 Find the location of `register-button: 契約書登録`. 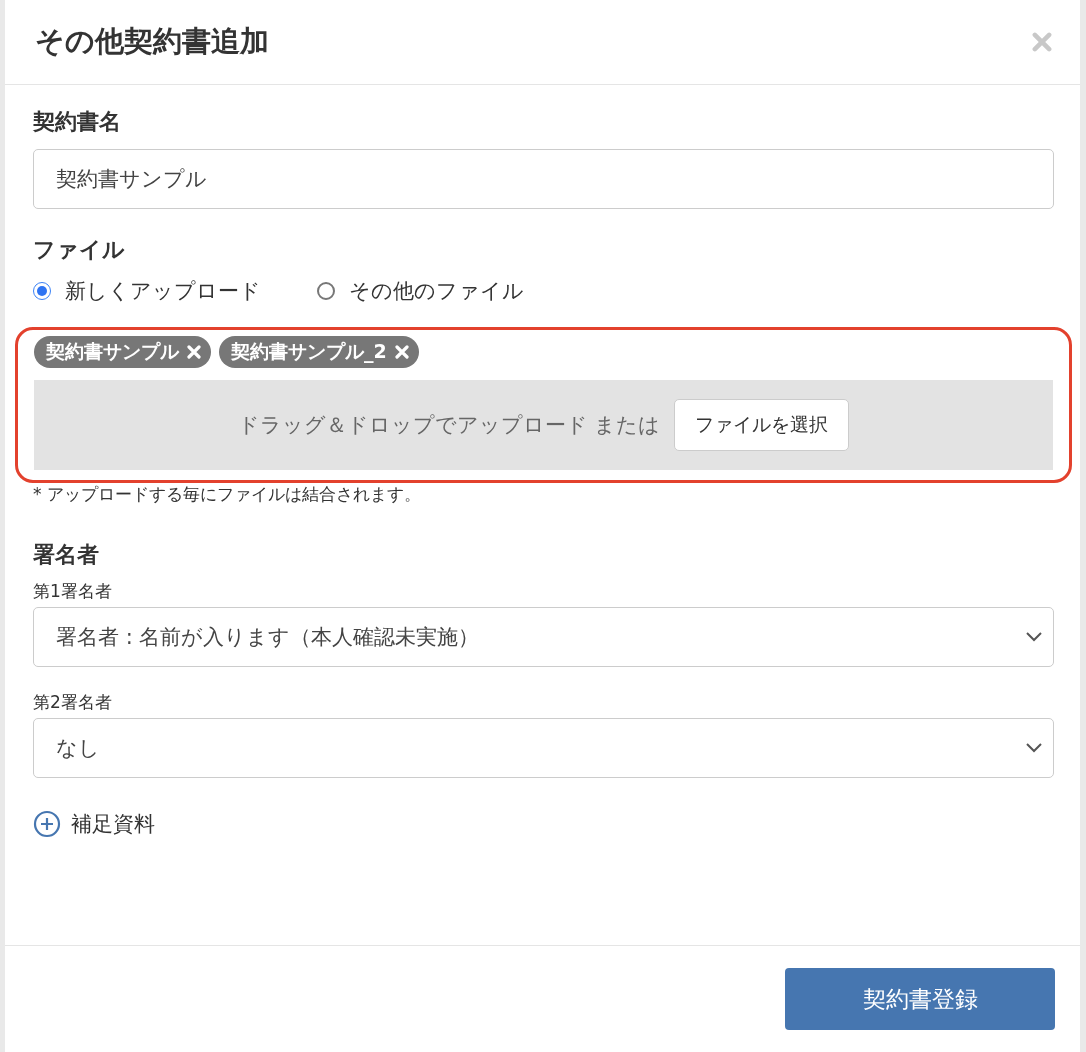

register-button: 契約書登録 is located at coordinates (920, 999).